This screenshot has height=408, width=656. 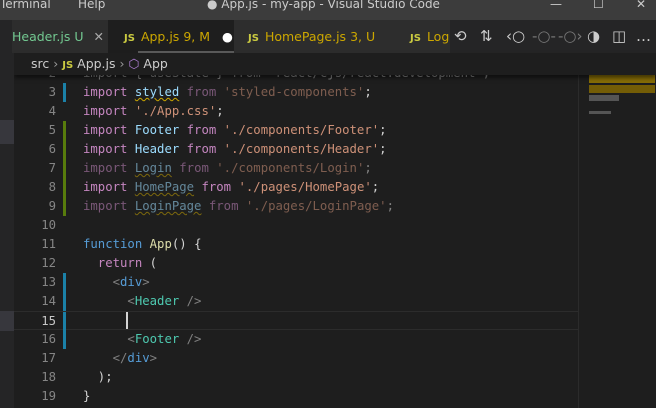 What do you see at coordinates (296, 301) in the screenshot?
I see `code-line: 14 <Header />` at bounding box center [296, 301].